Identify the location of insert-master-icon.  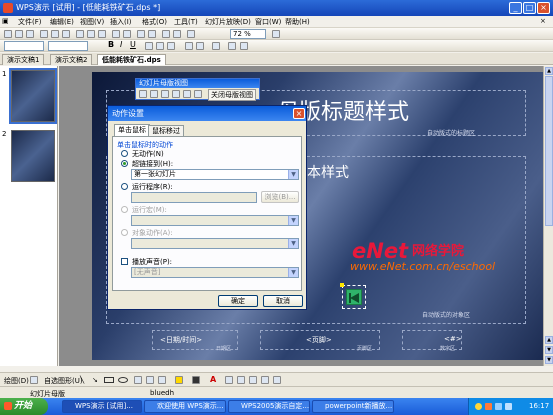
(143, 94).